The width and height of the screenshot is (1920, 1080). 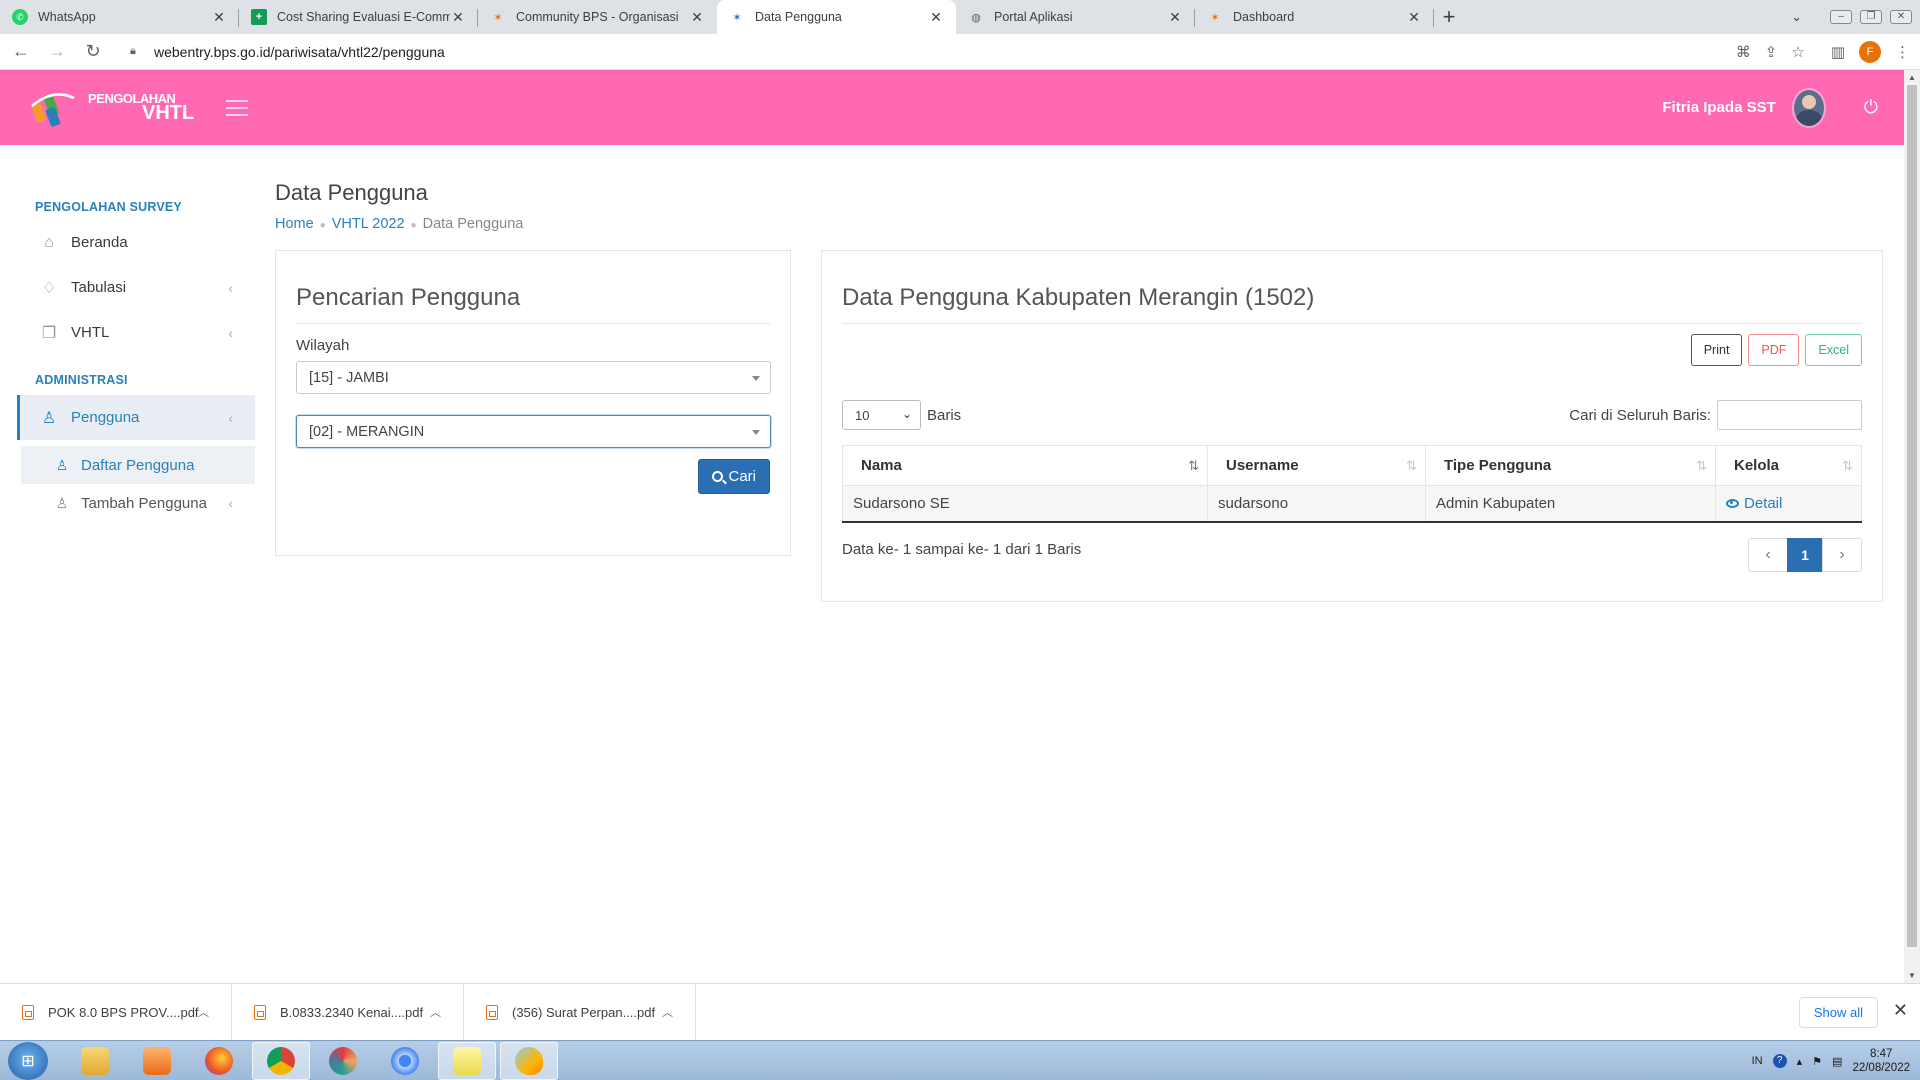 I want to click on action-center-flag-icon: ⚑, so click(x=1817, y=1061).